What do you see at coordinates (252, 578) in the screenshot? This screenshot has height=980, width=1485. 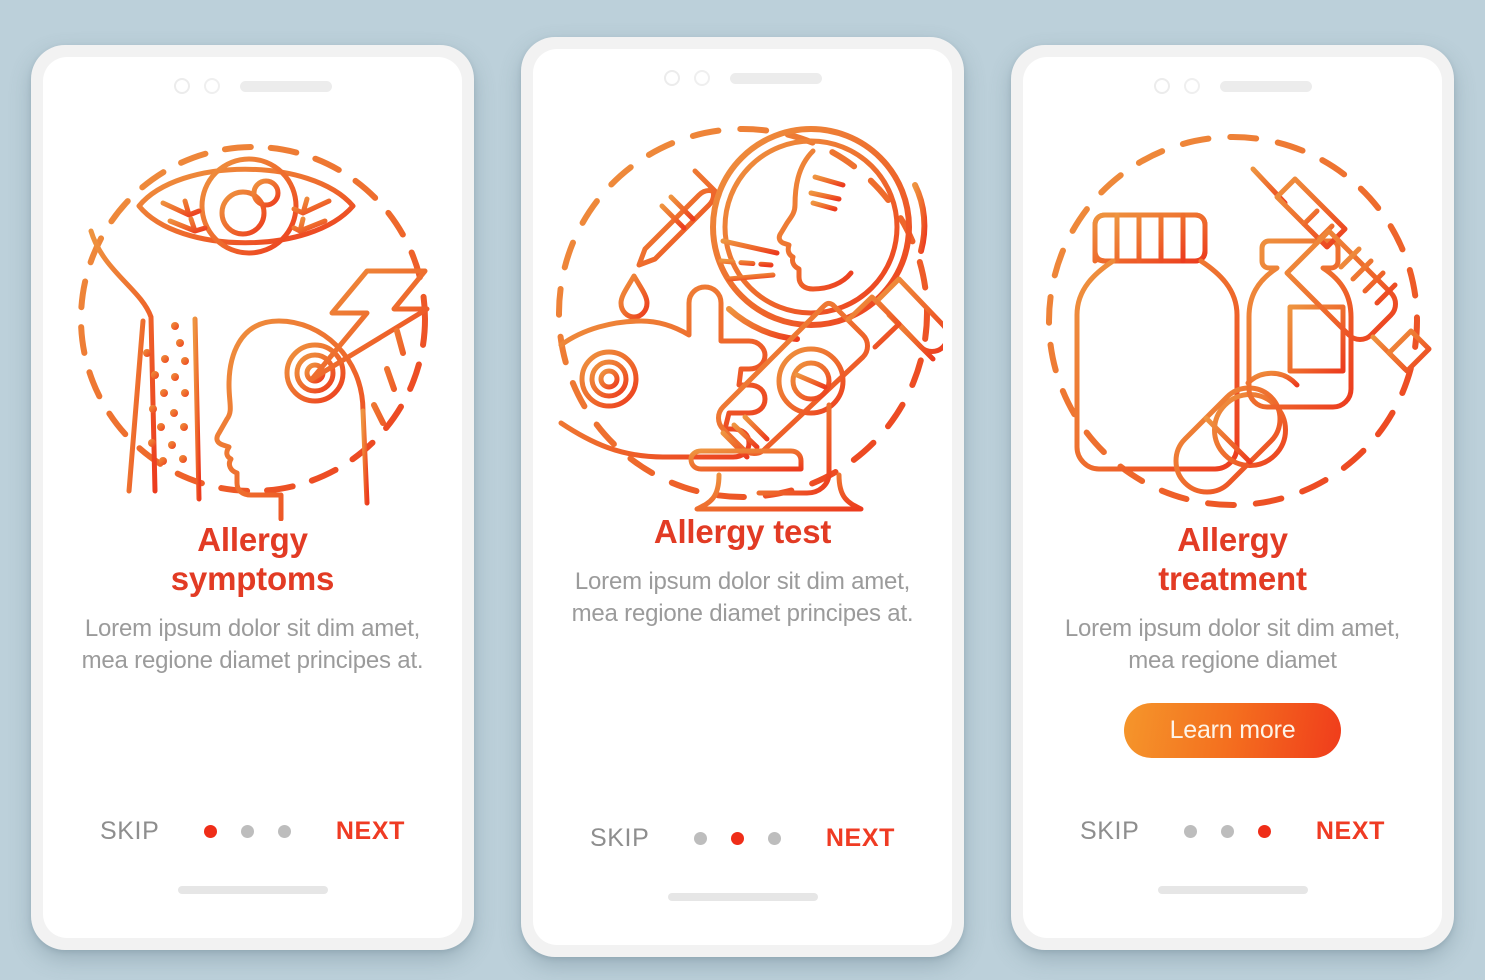 I see `page-title-1-line2: symptoms` at bounding box center [252, 578].